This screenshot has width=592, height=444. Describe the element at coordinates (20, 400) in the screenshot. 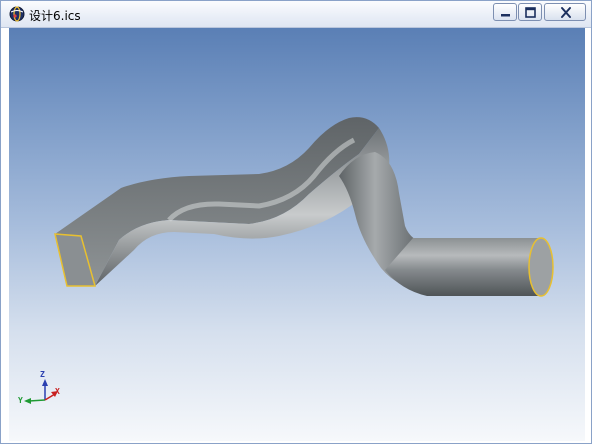

I see `axis-y-label: Y` at that location.